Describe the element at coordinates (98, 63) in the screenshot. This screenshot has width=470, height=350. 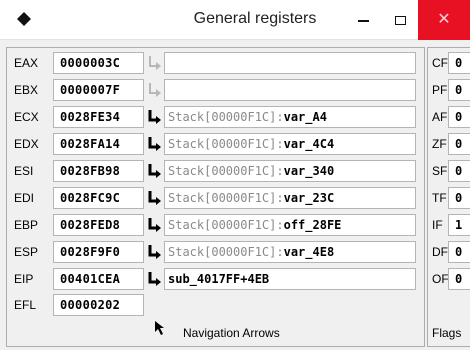
I see `register-value: 0000003C` at that location.